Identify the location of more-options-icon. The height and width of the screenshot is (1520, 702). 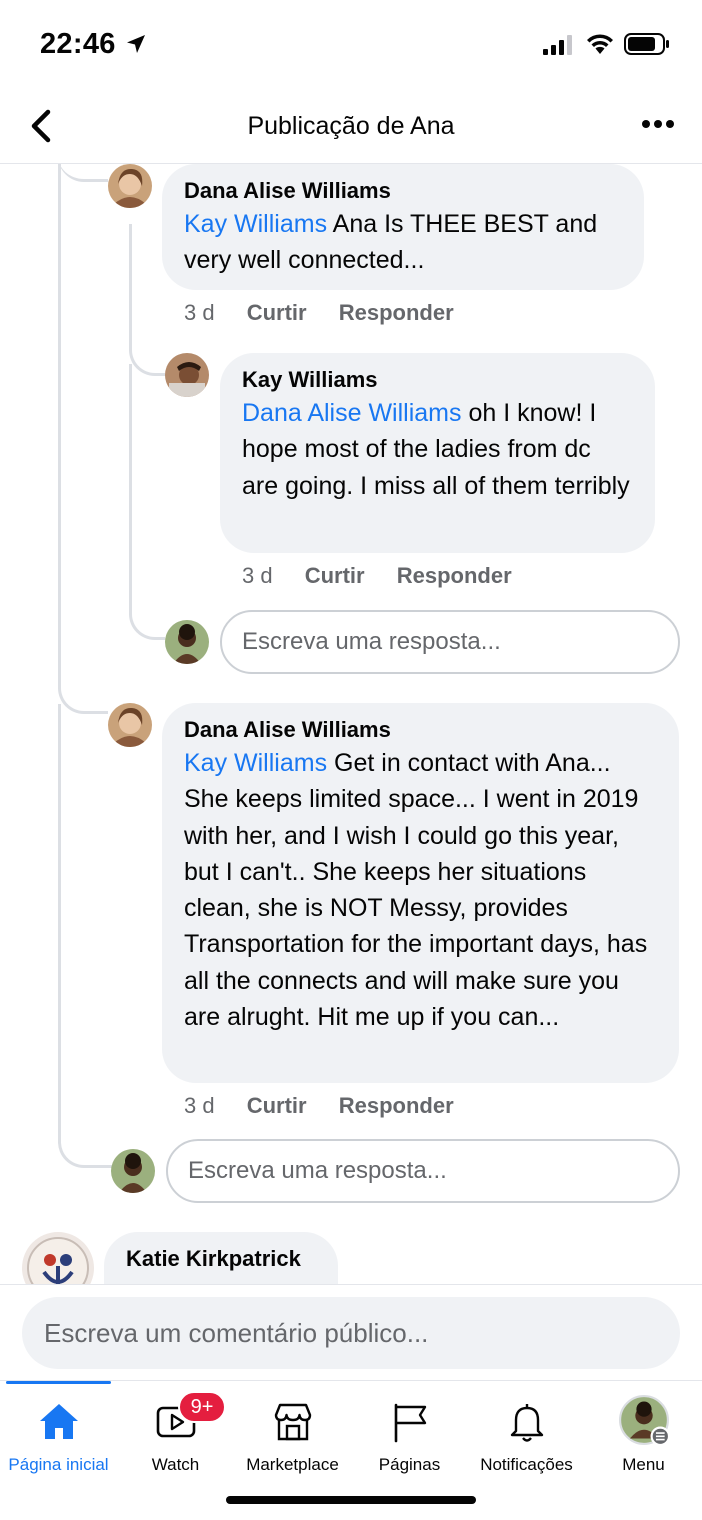
(658, 124).